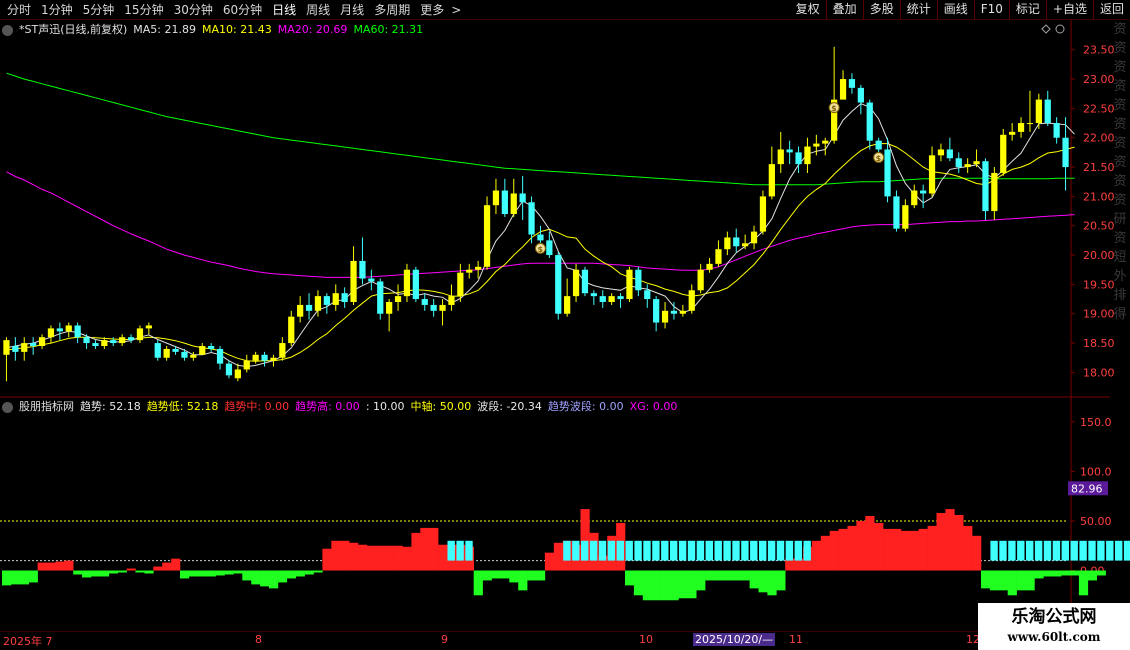  I want to click on side-tab-2: 资, so click(1120, 67).